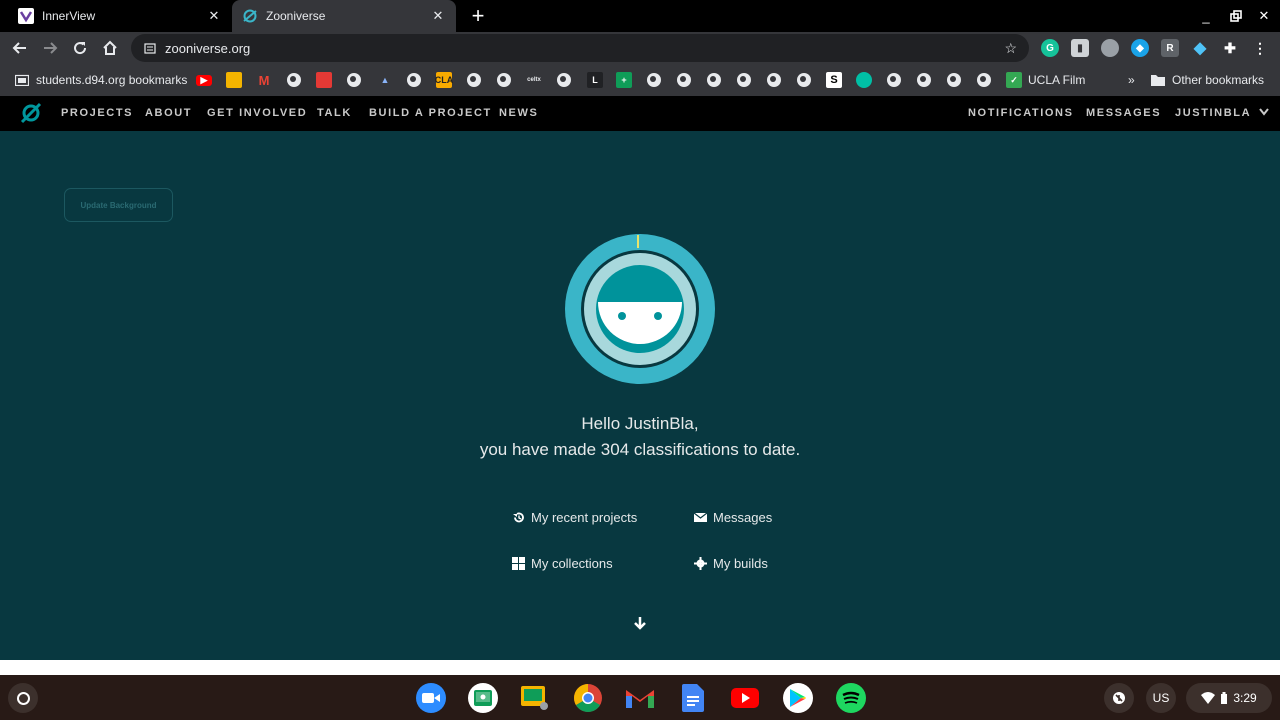  Describe the element at coordinates (257, 113) in the screenshot. I see `nav-get-involved: GET INVOLVED` at that location.